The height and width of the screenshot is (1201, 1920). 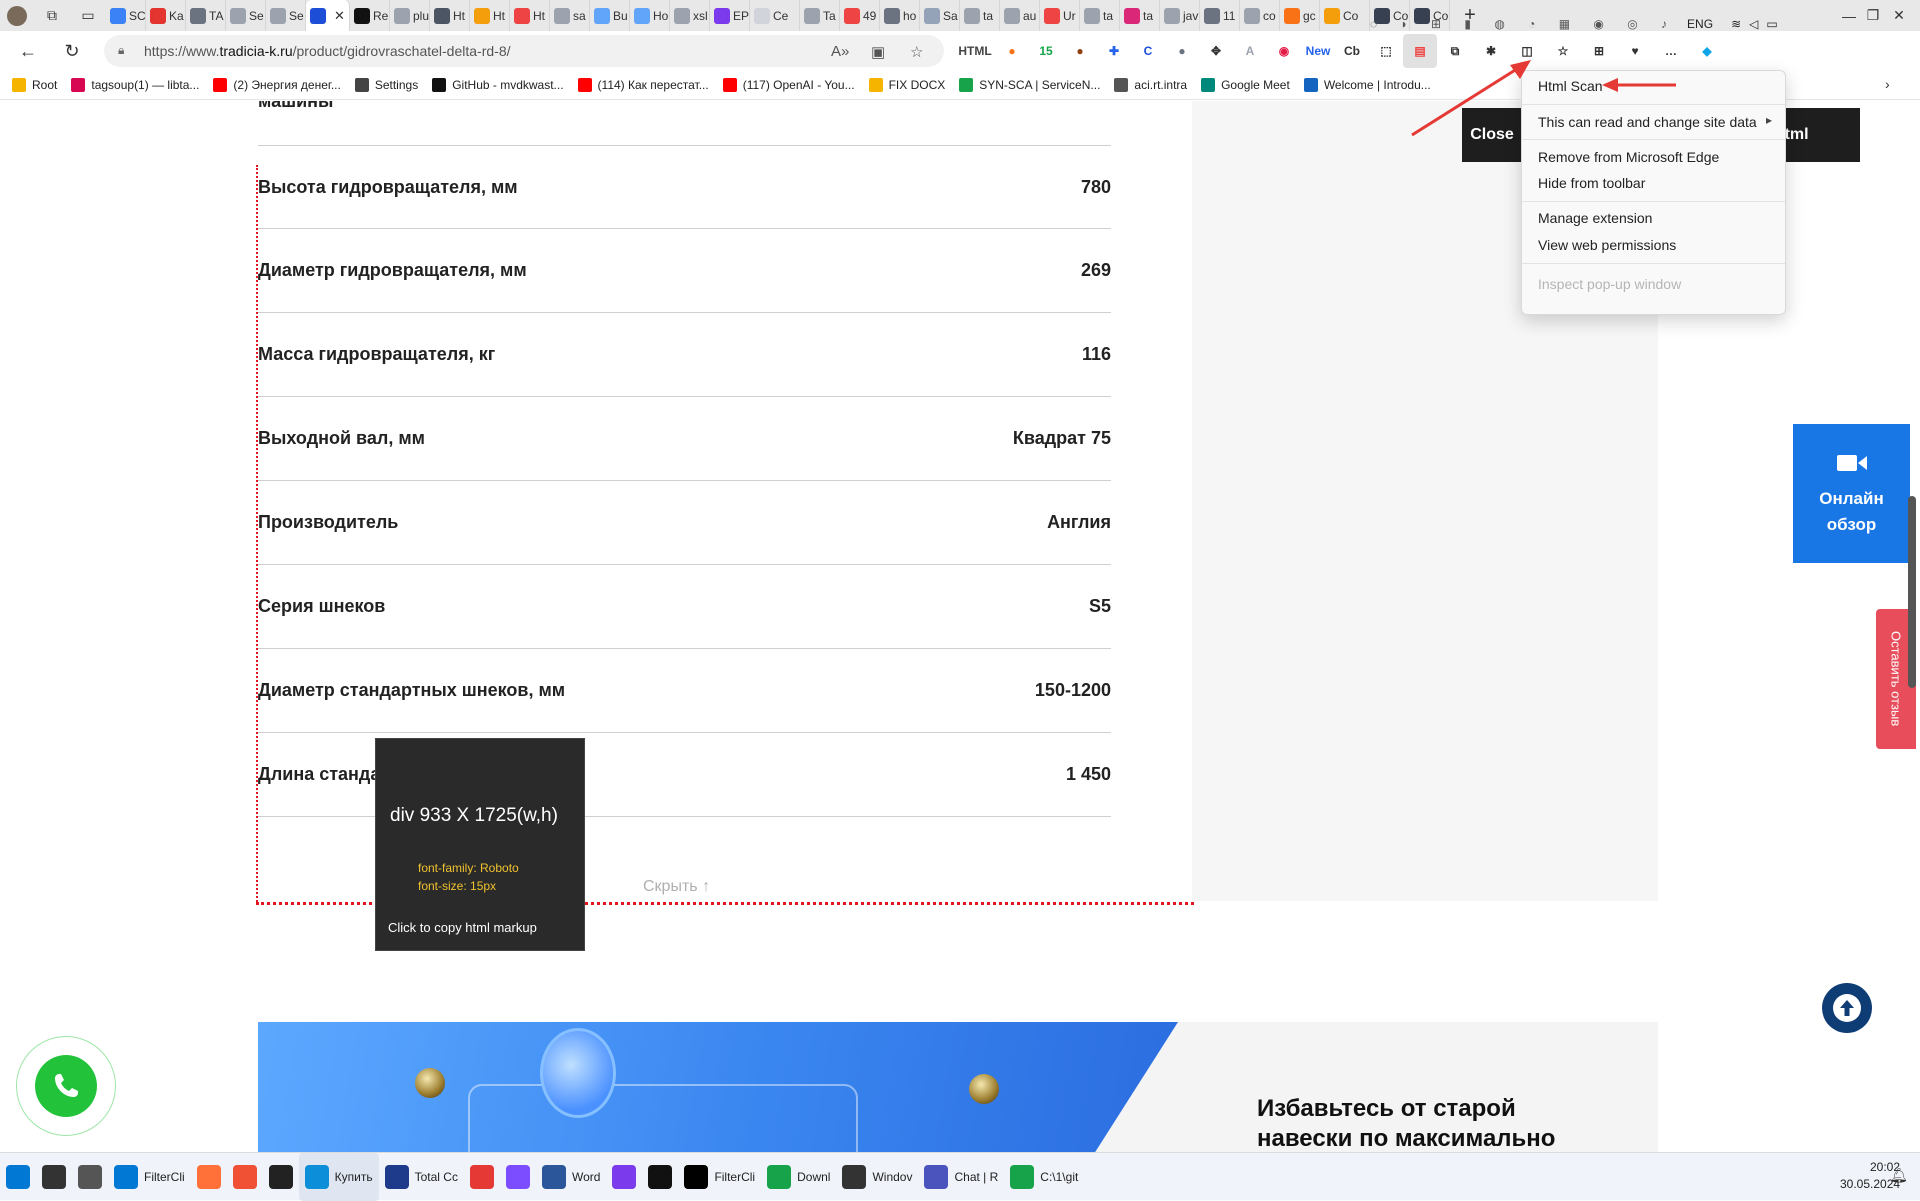 I want to click on firefox-icon: ●, so click(x=1012, y=51).